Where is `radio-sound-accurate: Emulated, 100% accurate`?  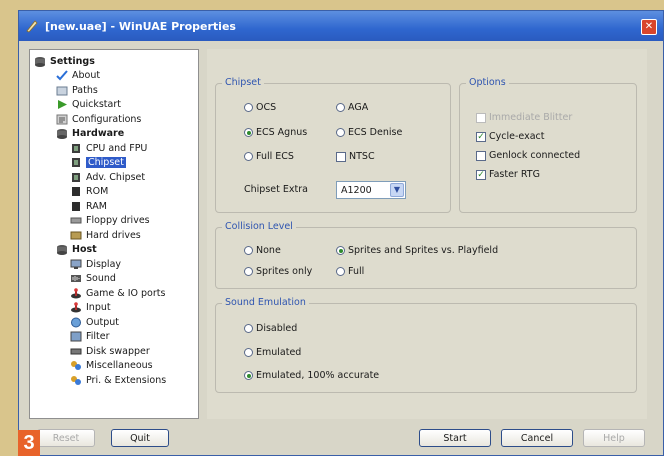
radio-sound-accurate: Emulated, 100% accurate is located at coordinates (311, 375).